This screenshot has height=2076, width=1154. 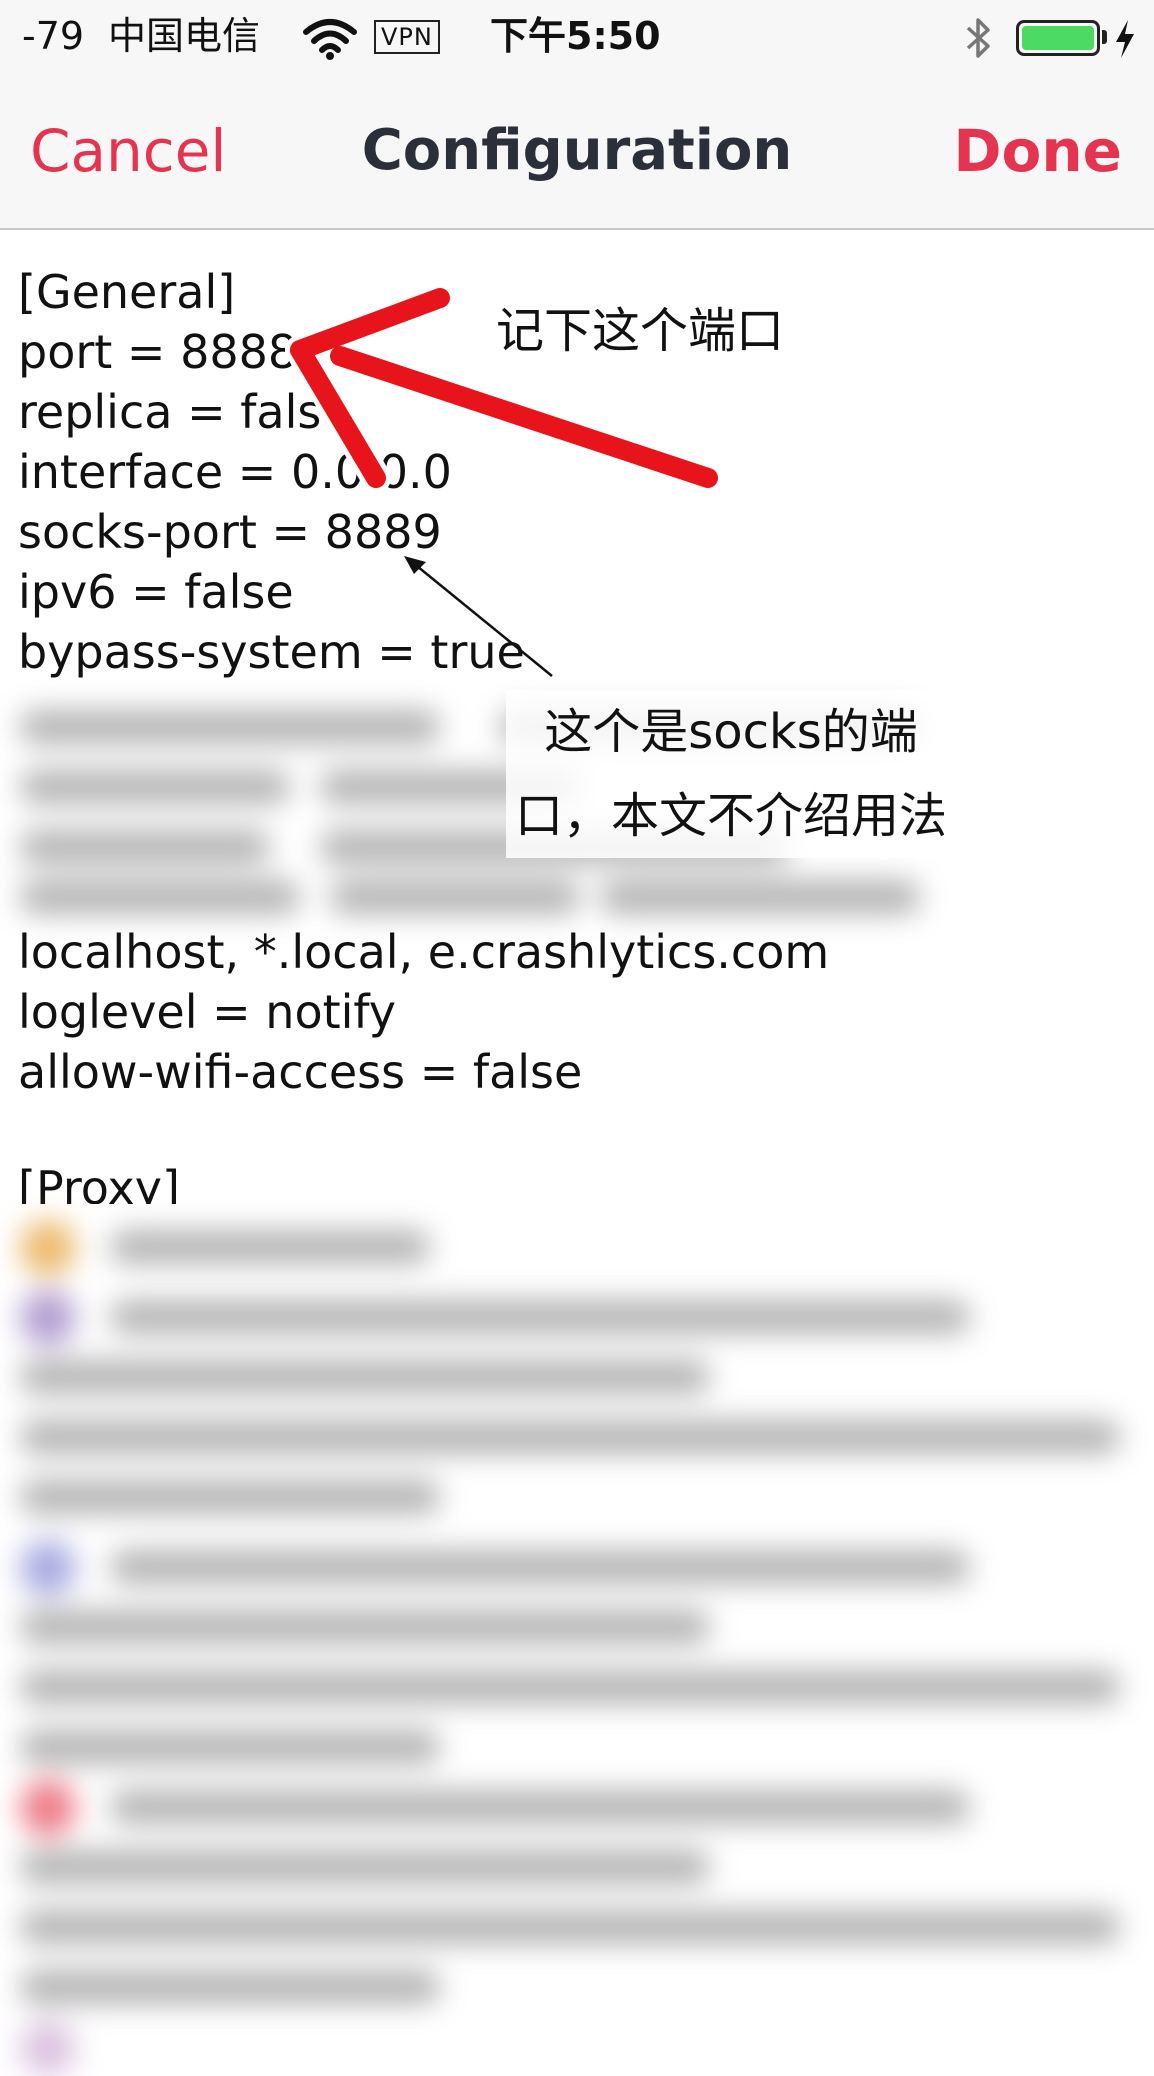 What do you see at coordinates (230, 532) in the screenshot?
I see `config-line-socks-port: socks-port = 8889` at bounding box center [230, 532].